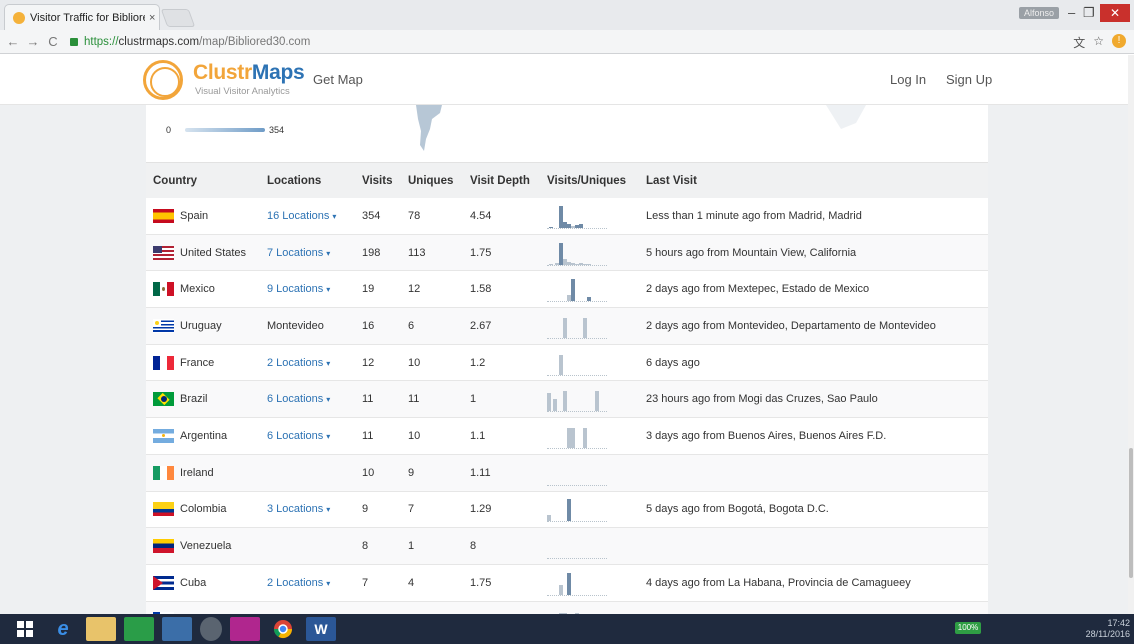  I want to click on cell-visit-depth: 1.1, so click(478, 435).